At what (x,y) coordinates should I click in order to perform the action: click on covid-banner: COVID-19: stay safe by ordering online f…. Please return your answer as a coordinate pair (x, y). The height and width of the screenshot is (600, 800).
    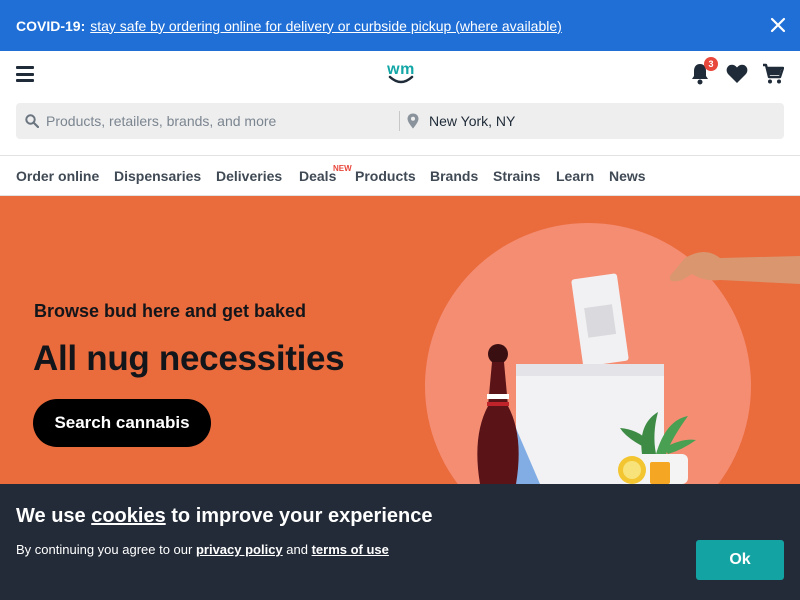
    Looking at the image, I should click on (400, 25).